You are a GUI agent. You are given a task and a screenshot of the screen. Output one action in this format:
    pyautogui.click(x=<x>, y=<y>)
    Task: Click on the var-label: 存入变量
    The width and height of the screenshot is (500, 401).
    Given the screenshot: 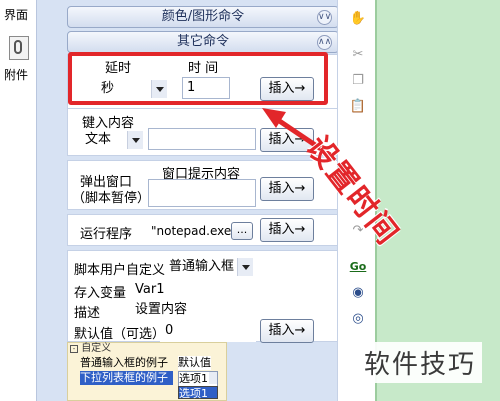 What is the action you would take?
    pyautogui.click(x=100, y=293)
    